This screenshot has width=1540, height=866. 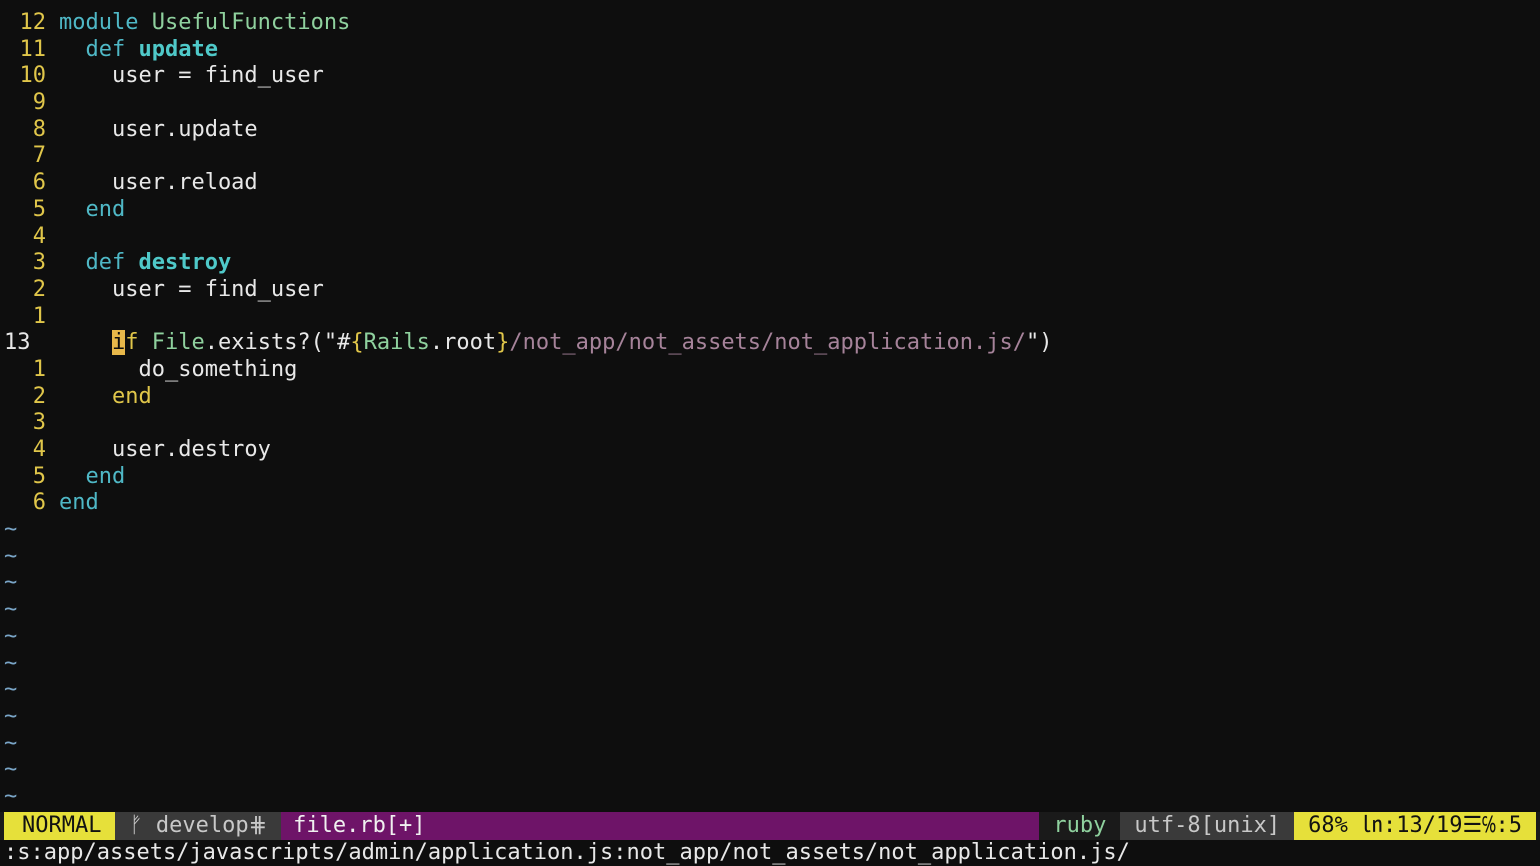 What do you see at coordinates (118, 343) in the screenshot?
I see `text-cursor: i` at bounding box center [118, 343].